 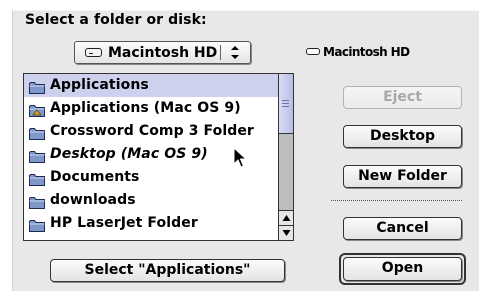 I want to click on list-item-label: Applications (Mac OS 9), so click(x=145, y=108).